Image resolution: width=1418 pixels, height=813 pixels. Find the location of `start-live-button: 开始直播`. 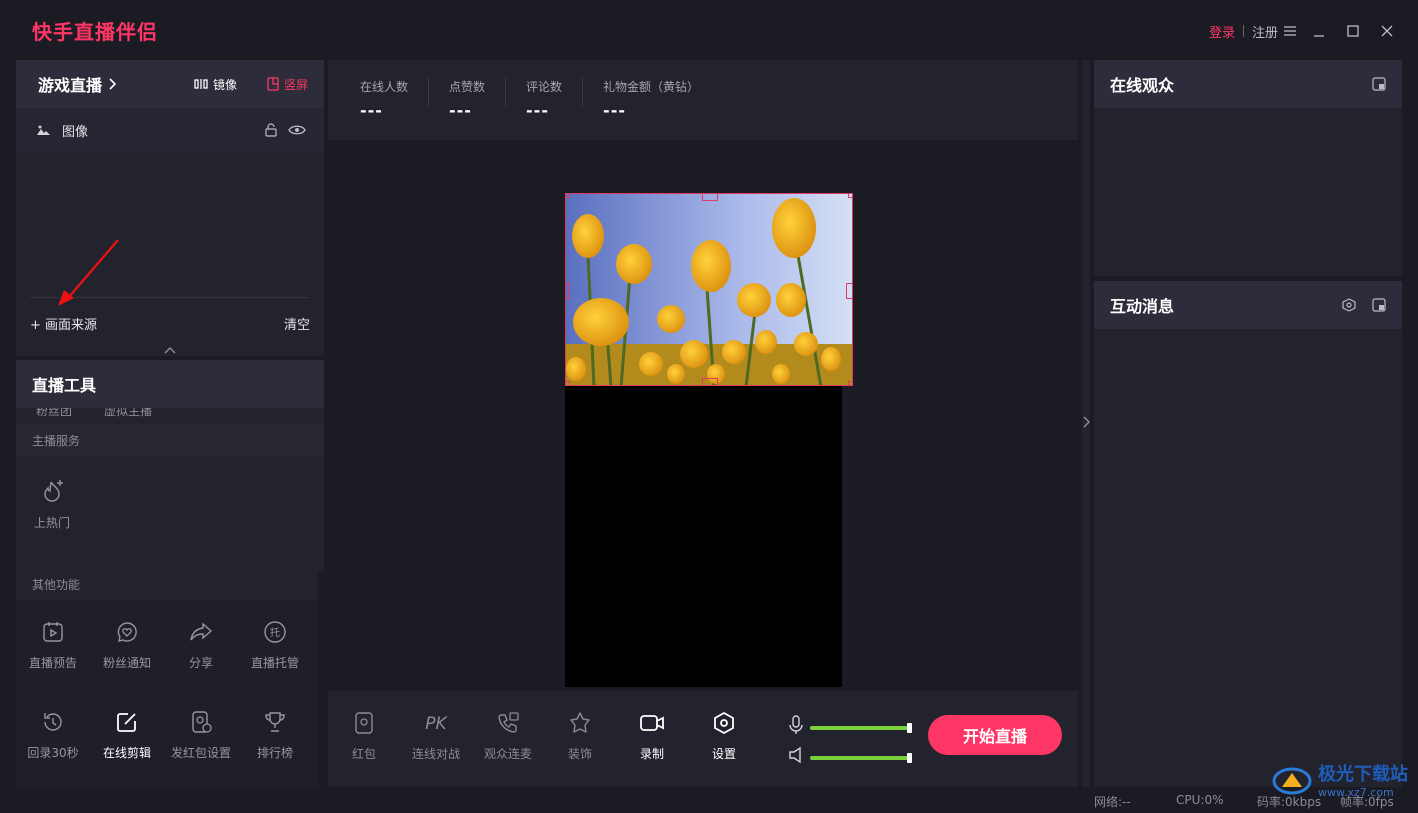

start-live-button: 开始直播 is located at coordinates (995, 735).